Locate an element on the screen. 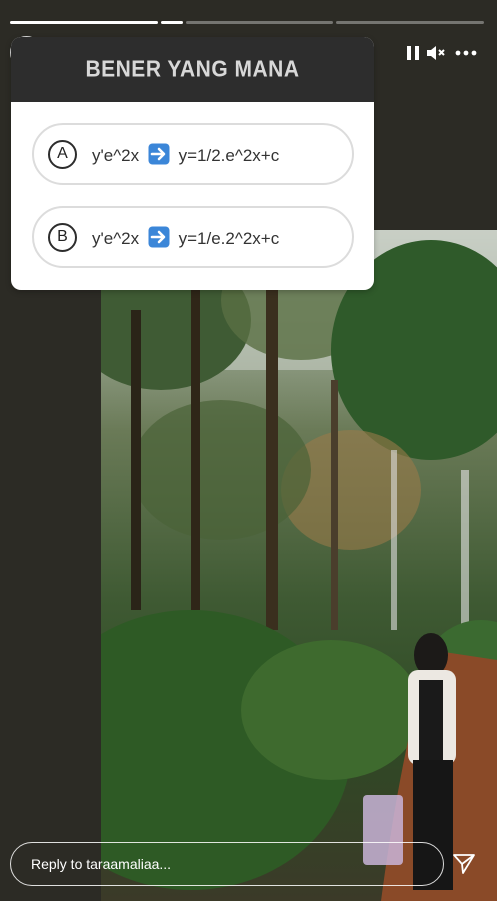 The width and height of the screenshot is (497, 901). quiz-header: BENER YANG MANA is located at coordinates (192, 69).